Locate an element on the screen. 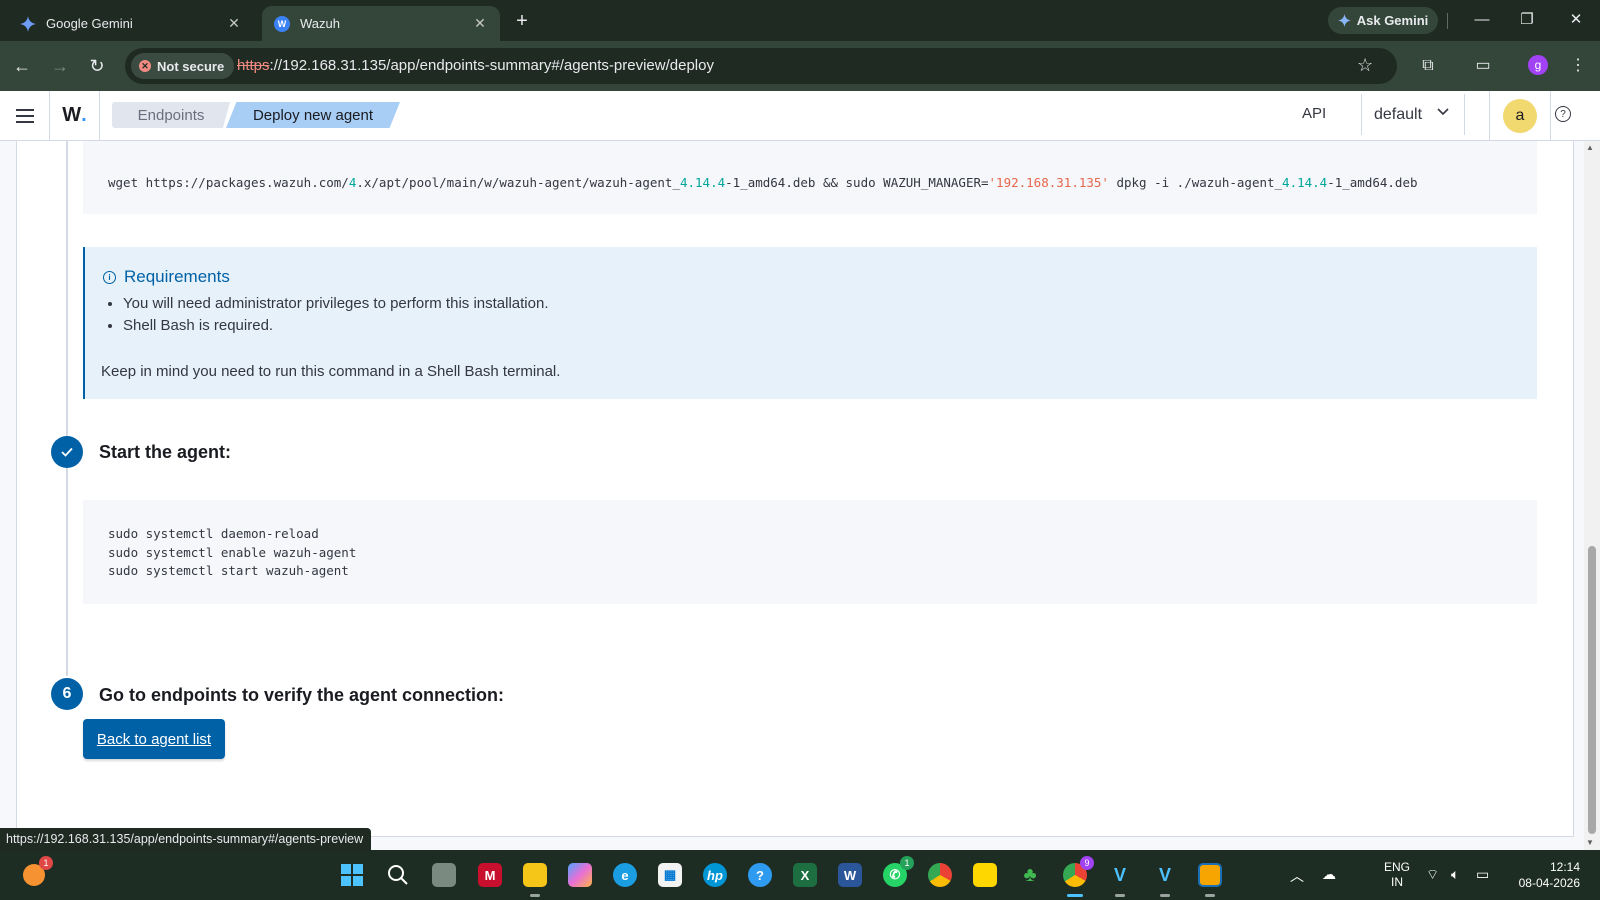 The height and width of the screenshot is (900, 1600). bookmark-star-icon: ☆ is located at coordinates (1365, 65).